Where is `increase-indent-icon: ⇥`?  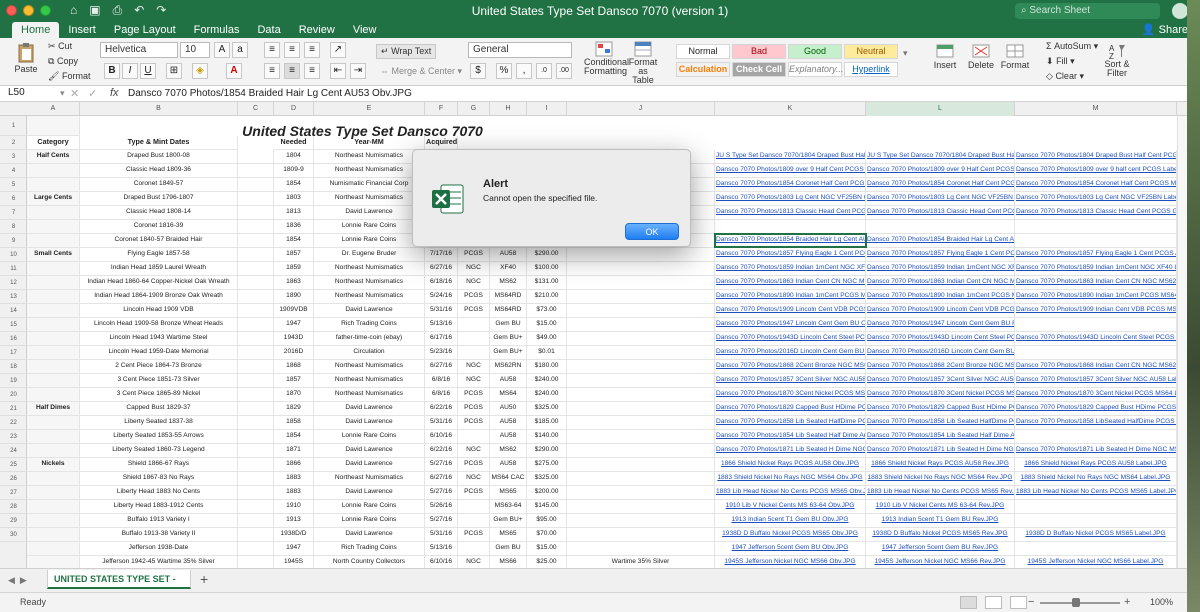
increase-indent-icon: ⇥ is located at coordinates (358, 71).